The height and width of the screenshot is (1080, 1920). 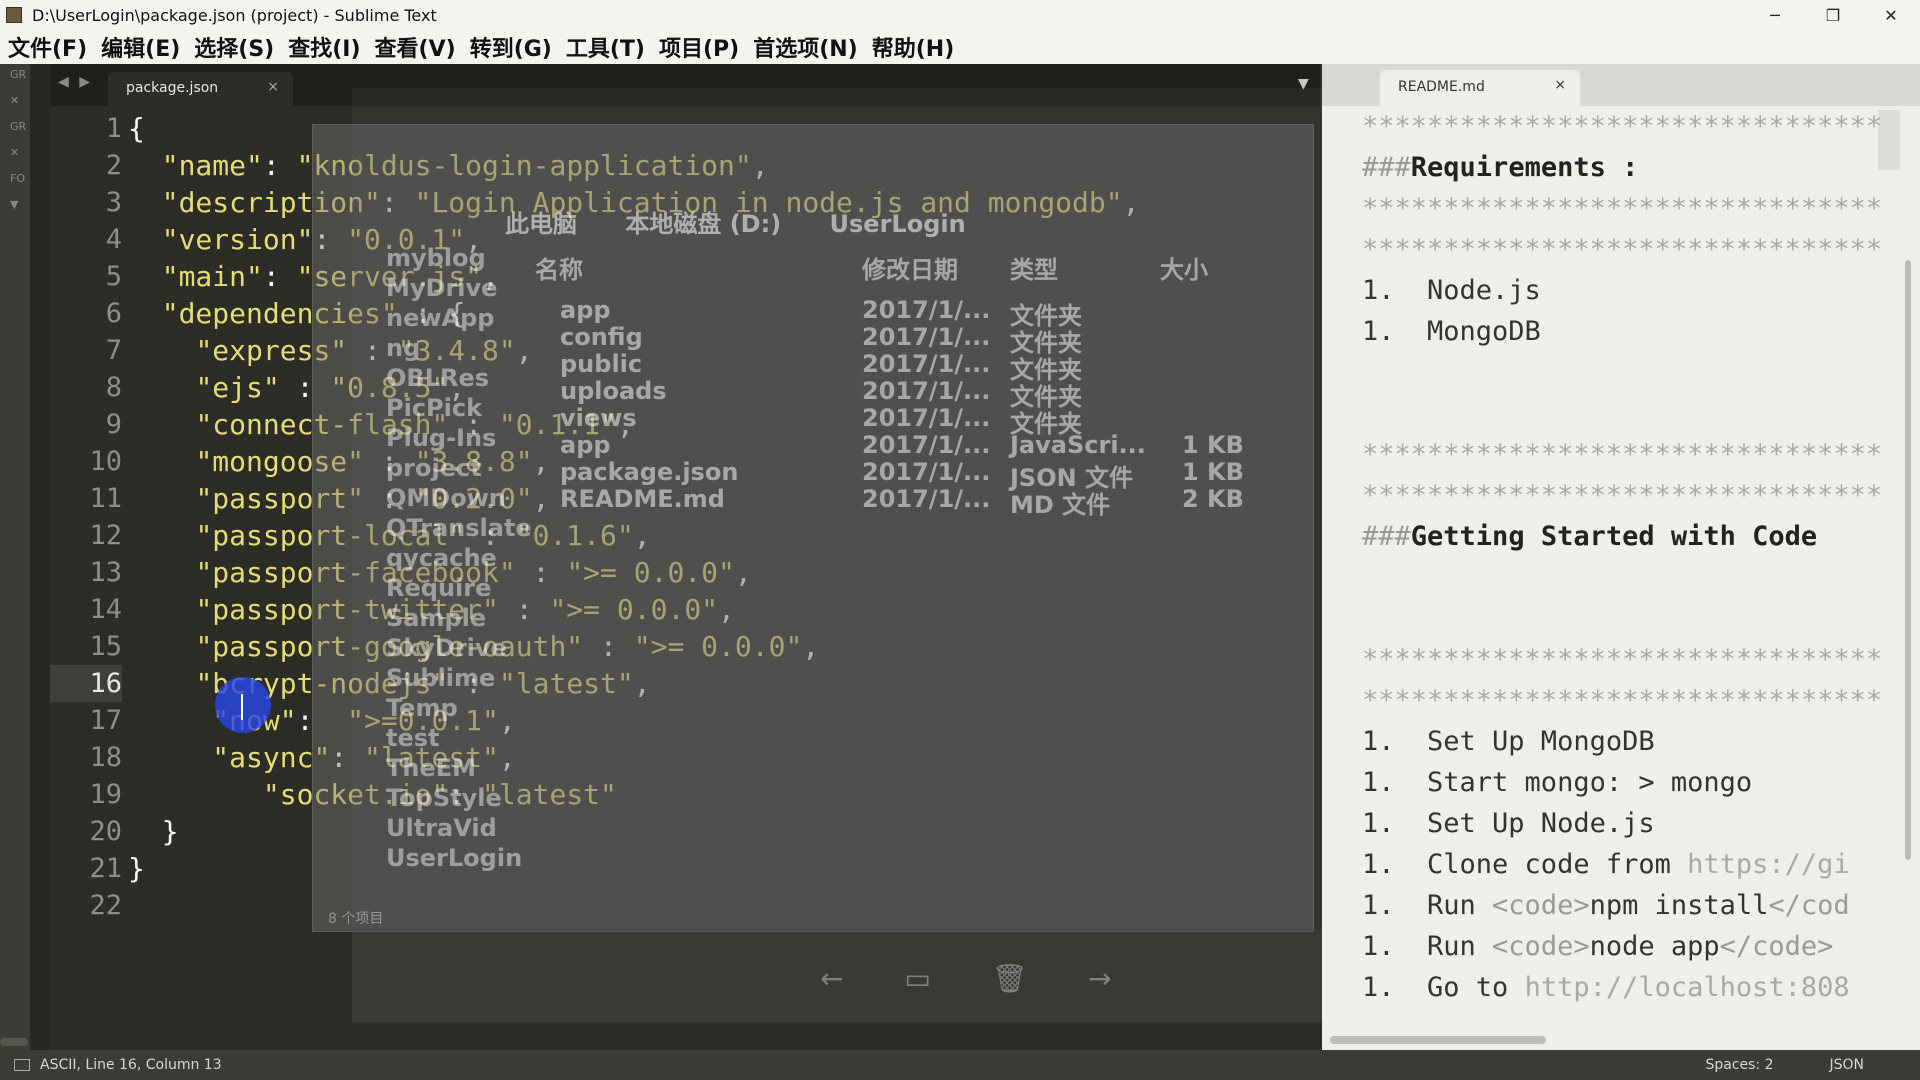 I want to click on menu-edit: 编辑(E), so click(x=140, y=47).